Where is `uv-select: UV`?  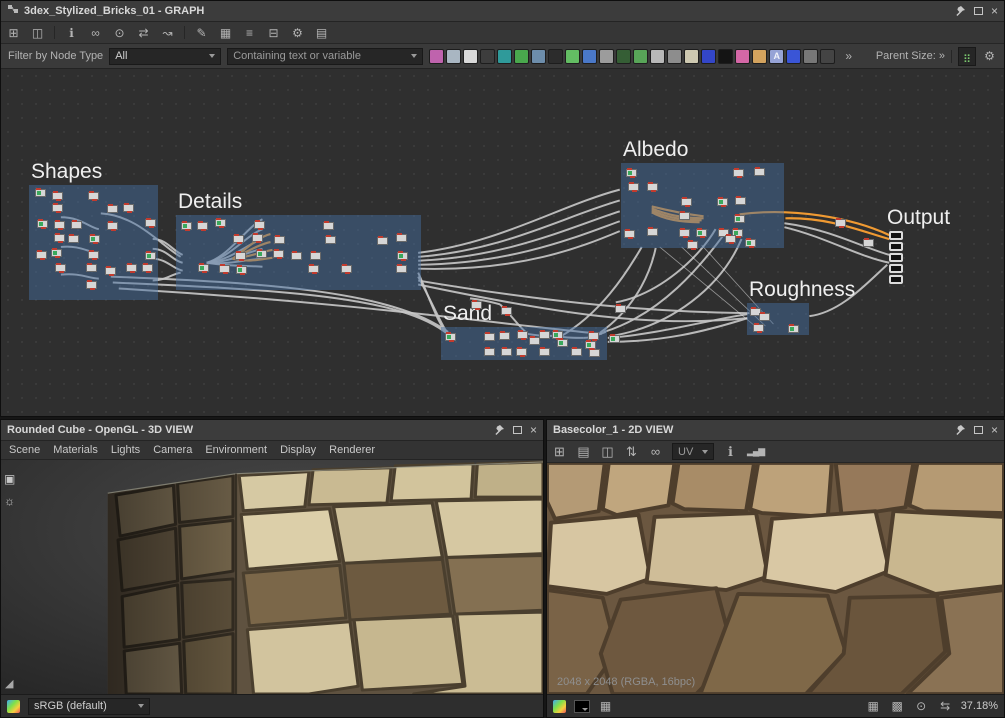 uv-select: UV is located at coordinates (693, 451).